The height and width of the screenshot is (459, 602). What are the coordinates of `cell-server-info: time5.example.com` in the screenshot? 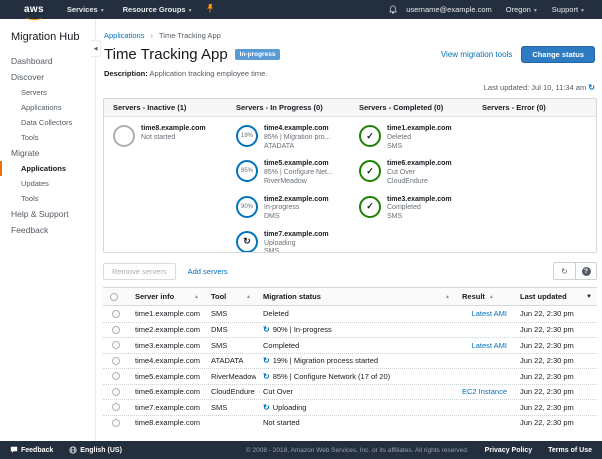 It's located at (168, 376).